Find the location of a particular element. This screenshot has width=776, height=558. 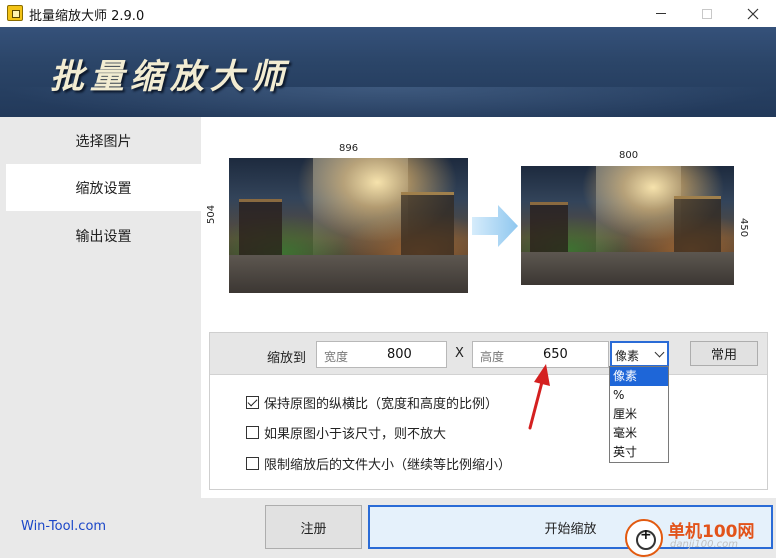

unit-dropdown-list: 像素 % 厘米 毫米 英寸 is located at coordinates (639, 414).